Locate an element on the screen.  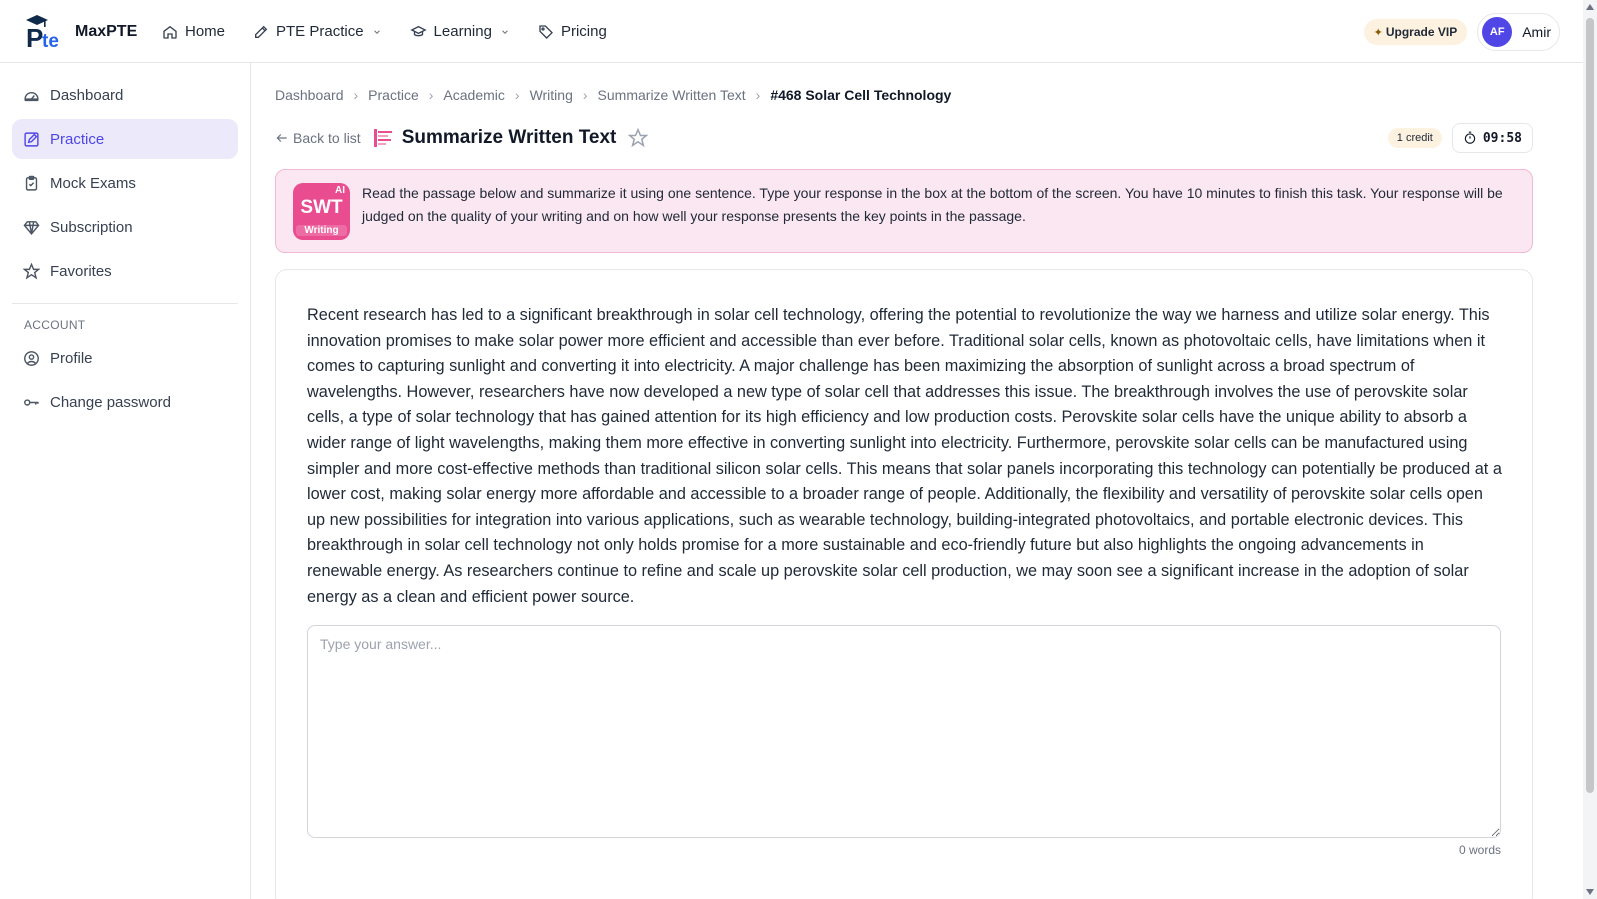
scroll-down-icon is located at coordinates (1590, 892).